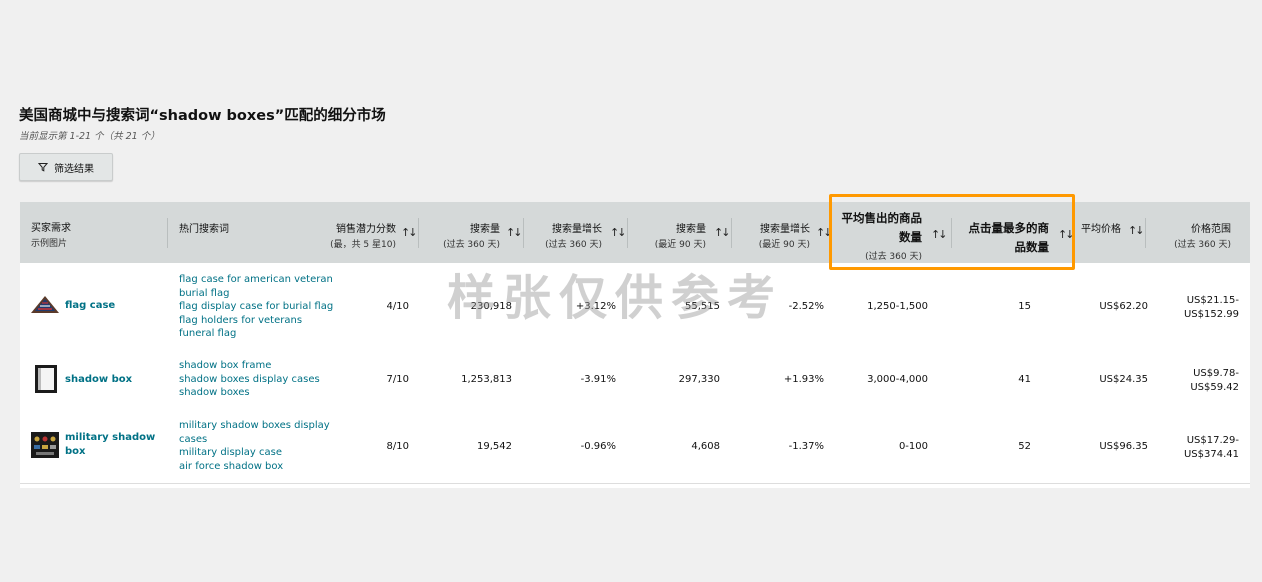 Image resolution: width=1262 pixels, height=582 pixels. What do you see at coordinates (1123, 446) in the screenshot?
I see `avg-price-value: US$96.35` at bounding box center [1123, 446].